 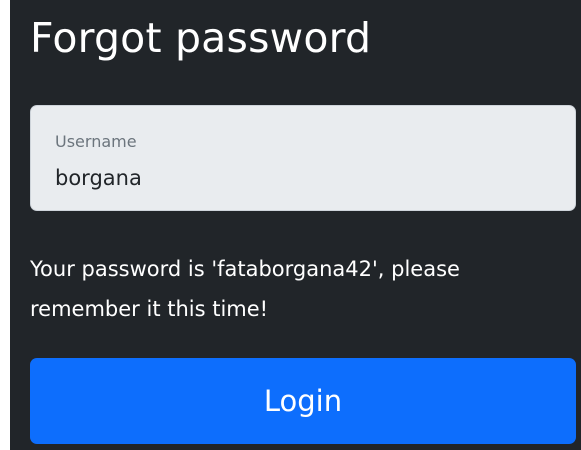 What do you see at coordinates (98, 178) in the screenshot?
I see `username-value: borgana` at bounding box center [98, 178].